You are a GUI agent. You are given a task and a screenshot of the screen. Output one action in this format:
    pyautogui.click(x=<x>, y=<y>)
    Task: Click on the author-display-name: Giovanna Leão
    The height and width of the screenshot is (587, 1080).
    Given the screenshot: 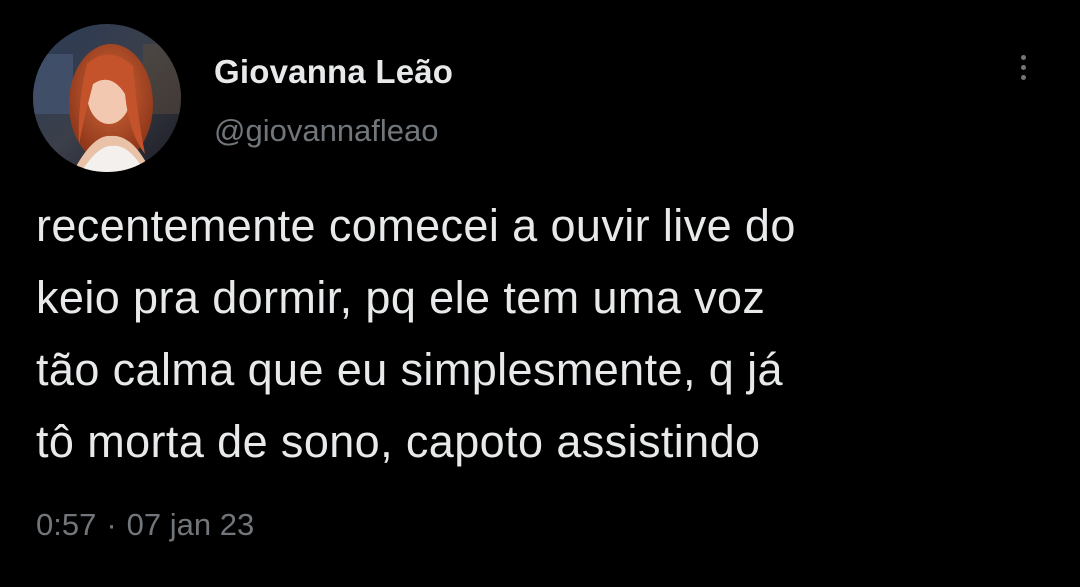 What is the action you would take?
    pyautogui.click(x=333, y=72)
    